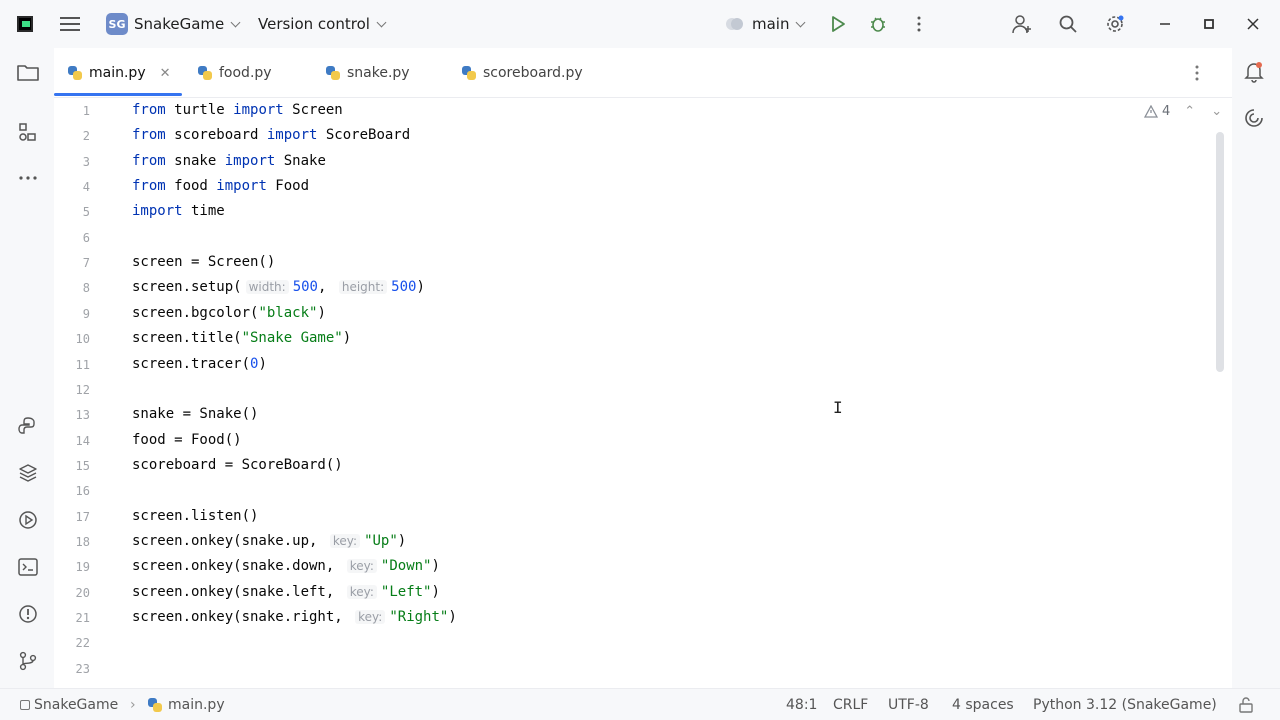 Image resolution: width=1280 pixels, height=720 pixels. Describe the element at coordinates (801, 704) in the screenshot. I see `caret-position: 48:1` at that location.